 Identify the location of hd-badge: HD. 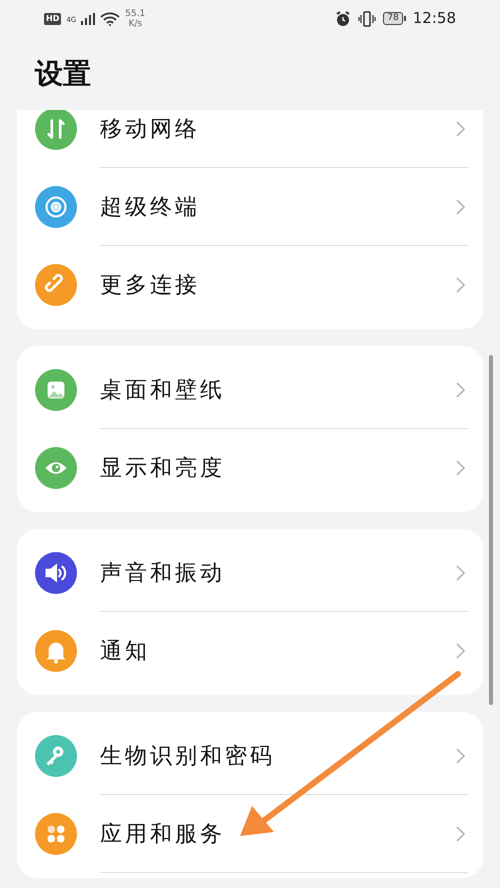
(53, 18).